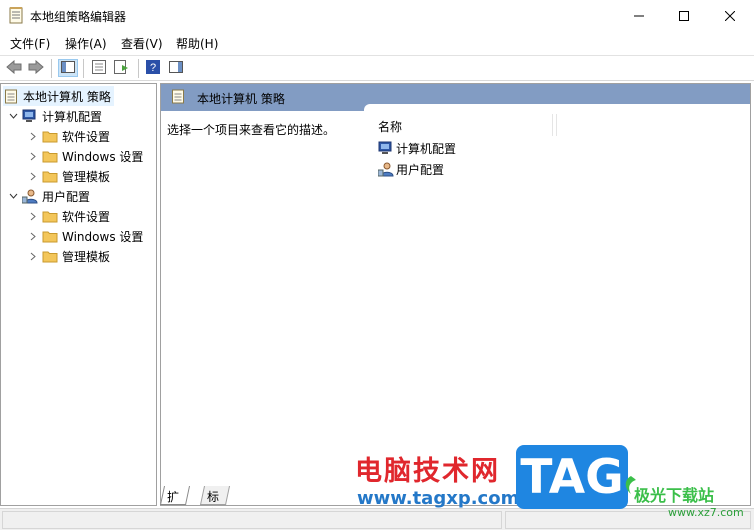 This screenshot has width=754, height=530. I want to click on status-bar, so click(377, 519).